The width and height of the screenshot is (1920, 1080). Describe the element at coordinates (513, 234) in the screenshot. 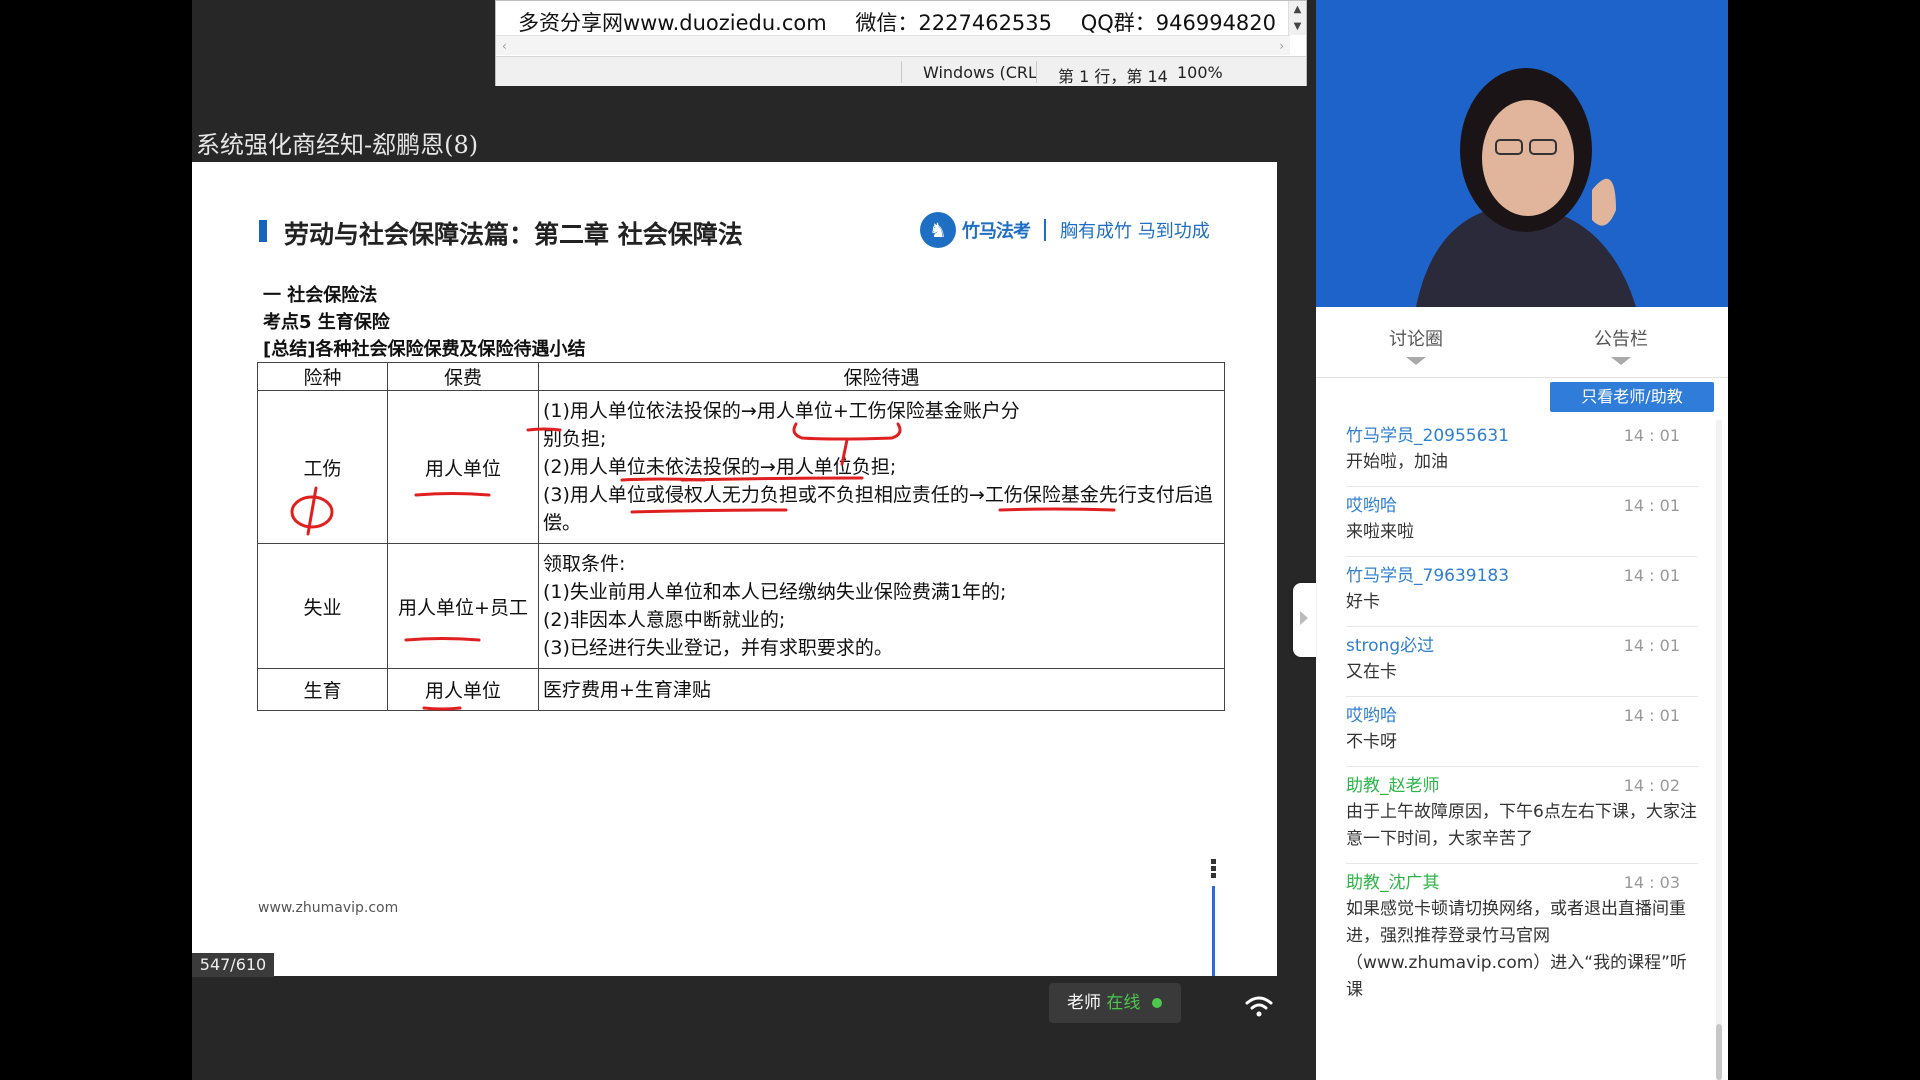

I see `slide-heading: 劳动与社会保障法篇：第二章 社会保障法` at that location.